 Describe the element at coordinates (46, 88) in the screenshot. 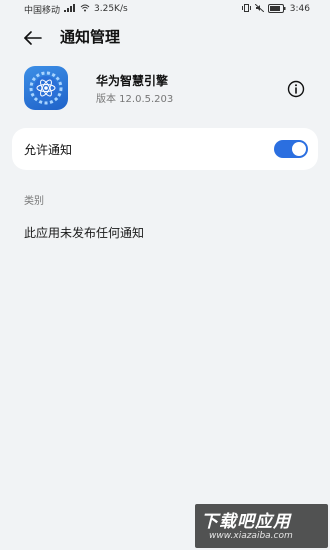

I see `atom-gear-icon` at that location.